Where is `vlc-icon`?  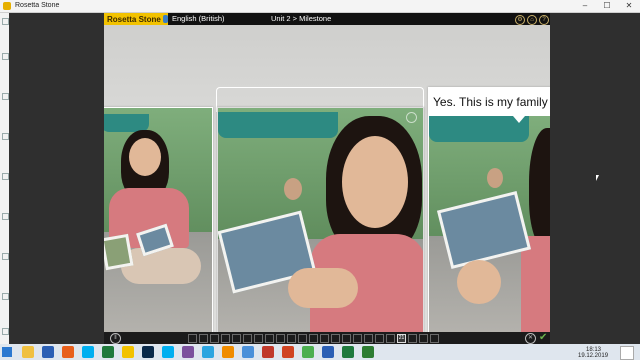
vlc-icon is located at coordinates (228, 352).